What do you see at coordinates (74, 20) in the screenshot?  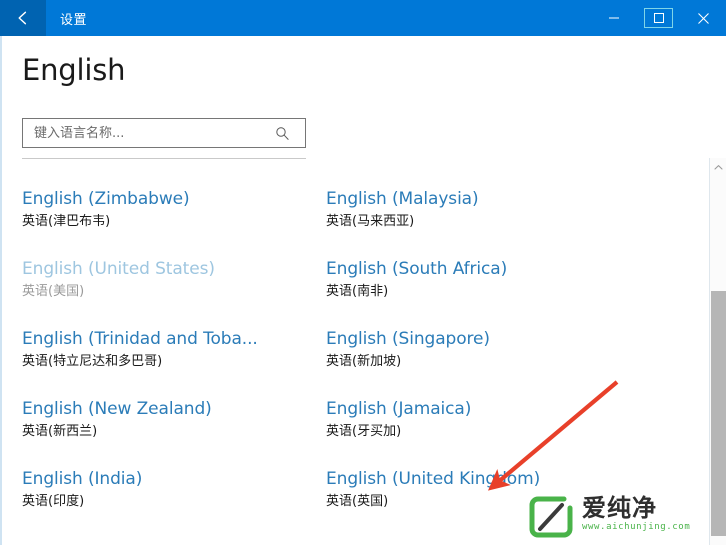 I see `window-title: 设置` at bounding box center [74, 20].